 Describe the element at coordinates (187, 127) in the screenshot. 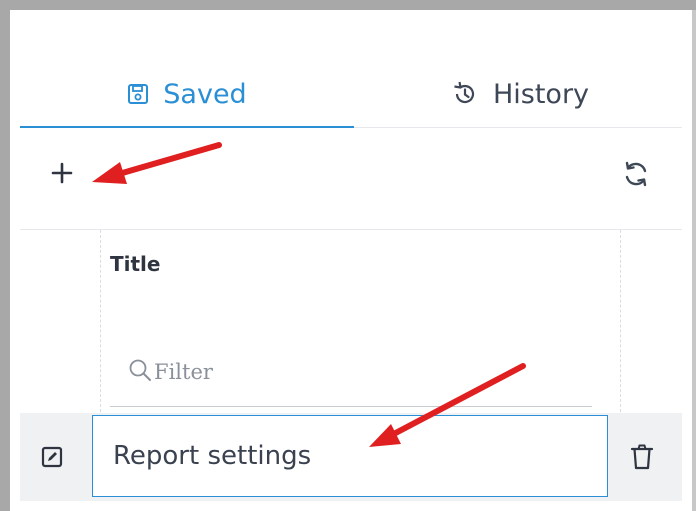

I see `active-tab-indicator` at that location.